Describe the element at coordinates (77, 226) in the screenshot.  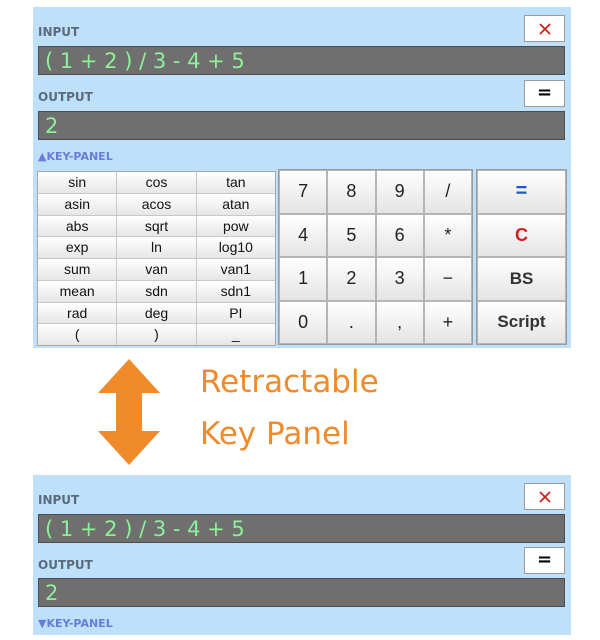
I see `function-key-6: abs` at that location.